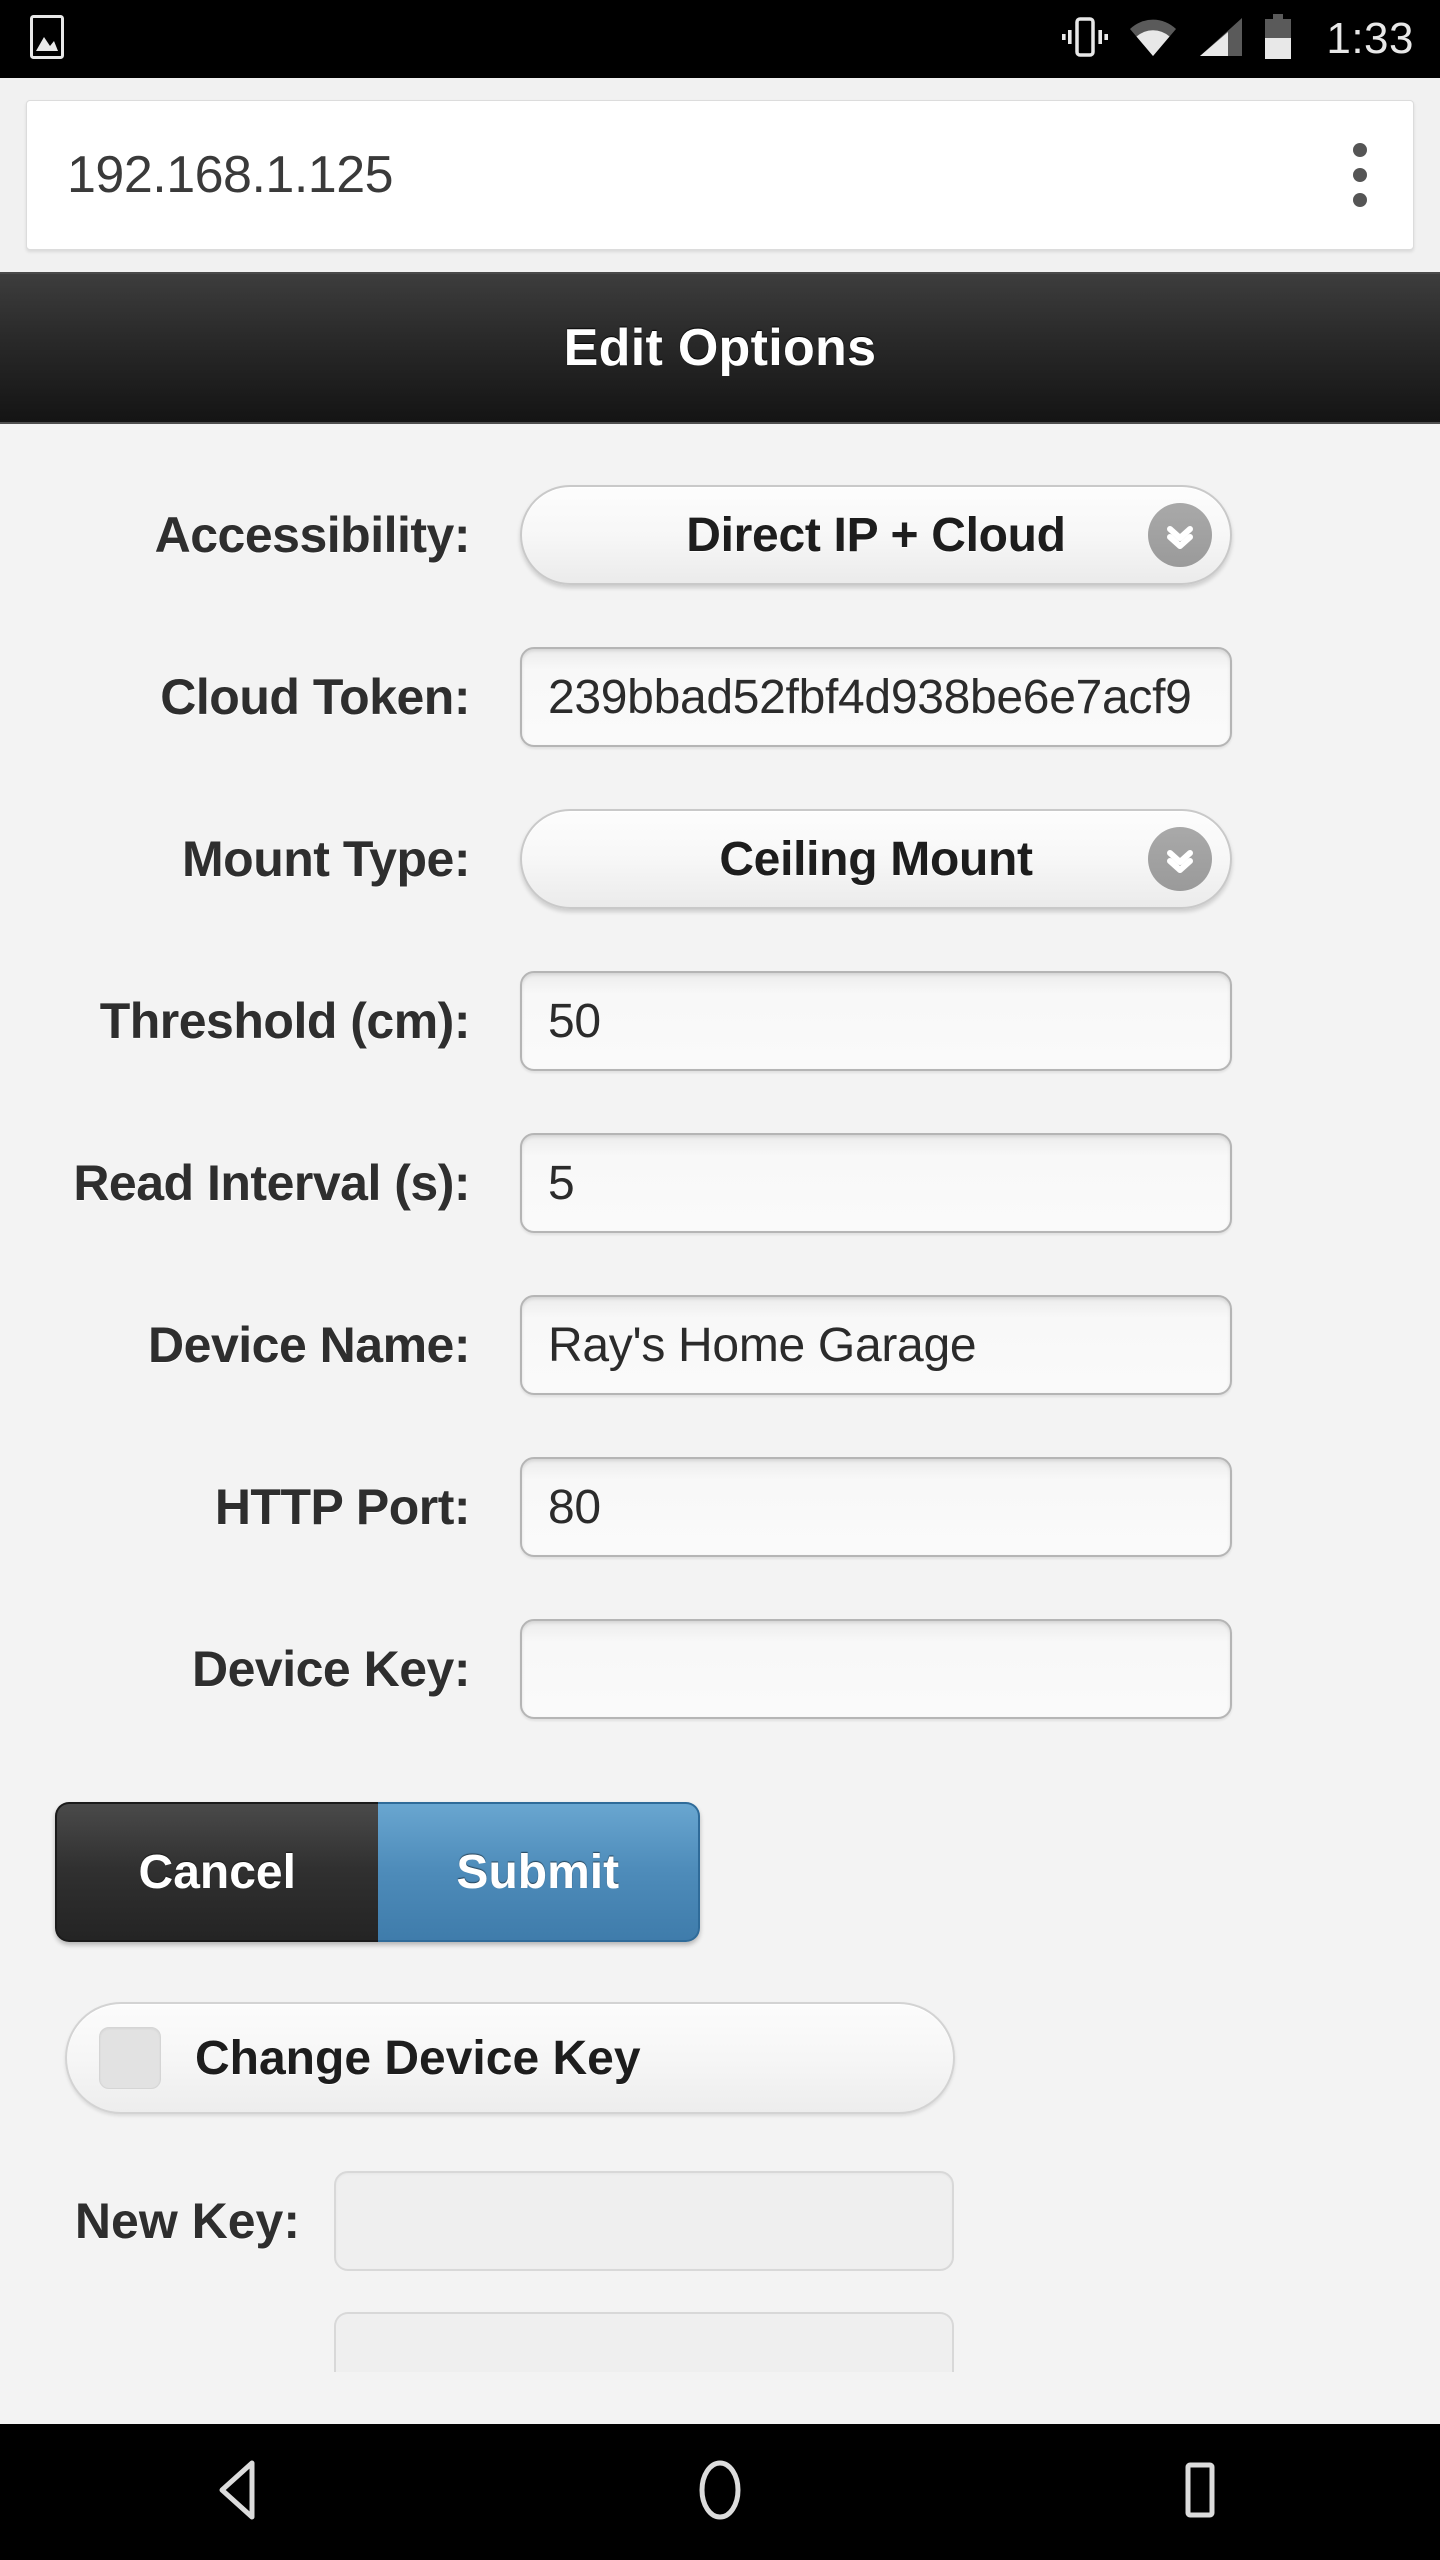 This screenshot has height=2560, width=1440. I want to click on home-icon, so click(720, 2492).